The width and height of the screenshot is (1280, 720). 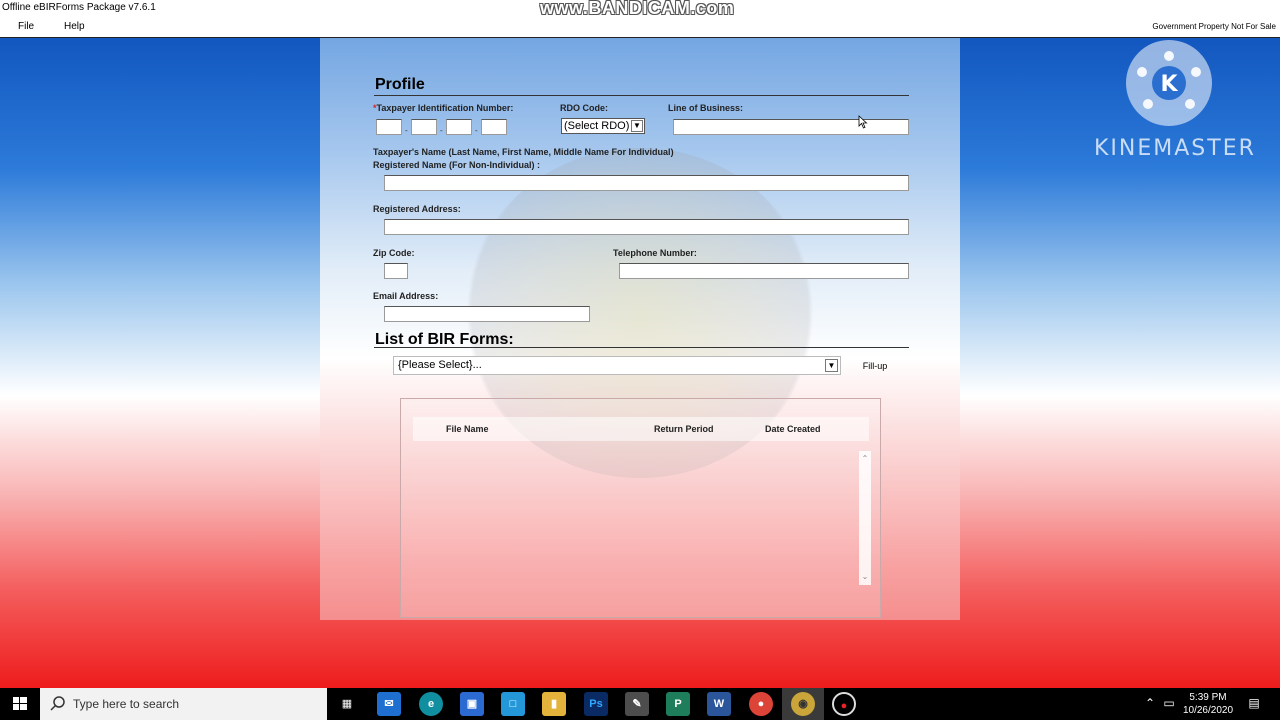 I want to click on email-label: Email Address:, so click(x=406, y=296).